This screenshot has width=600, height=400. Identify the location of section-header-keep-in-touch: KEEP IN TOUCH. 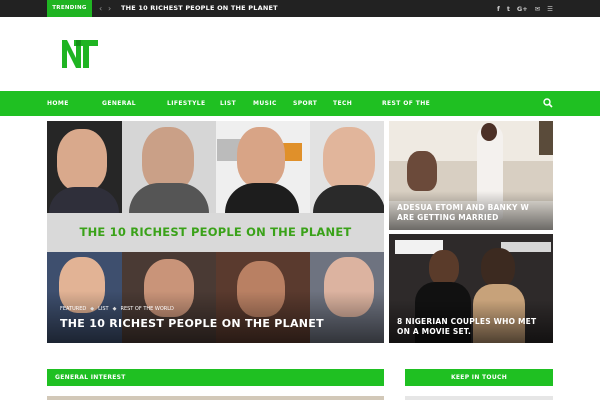
(479, 377).